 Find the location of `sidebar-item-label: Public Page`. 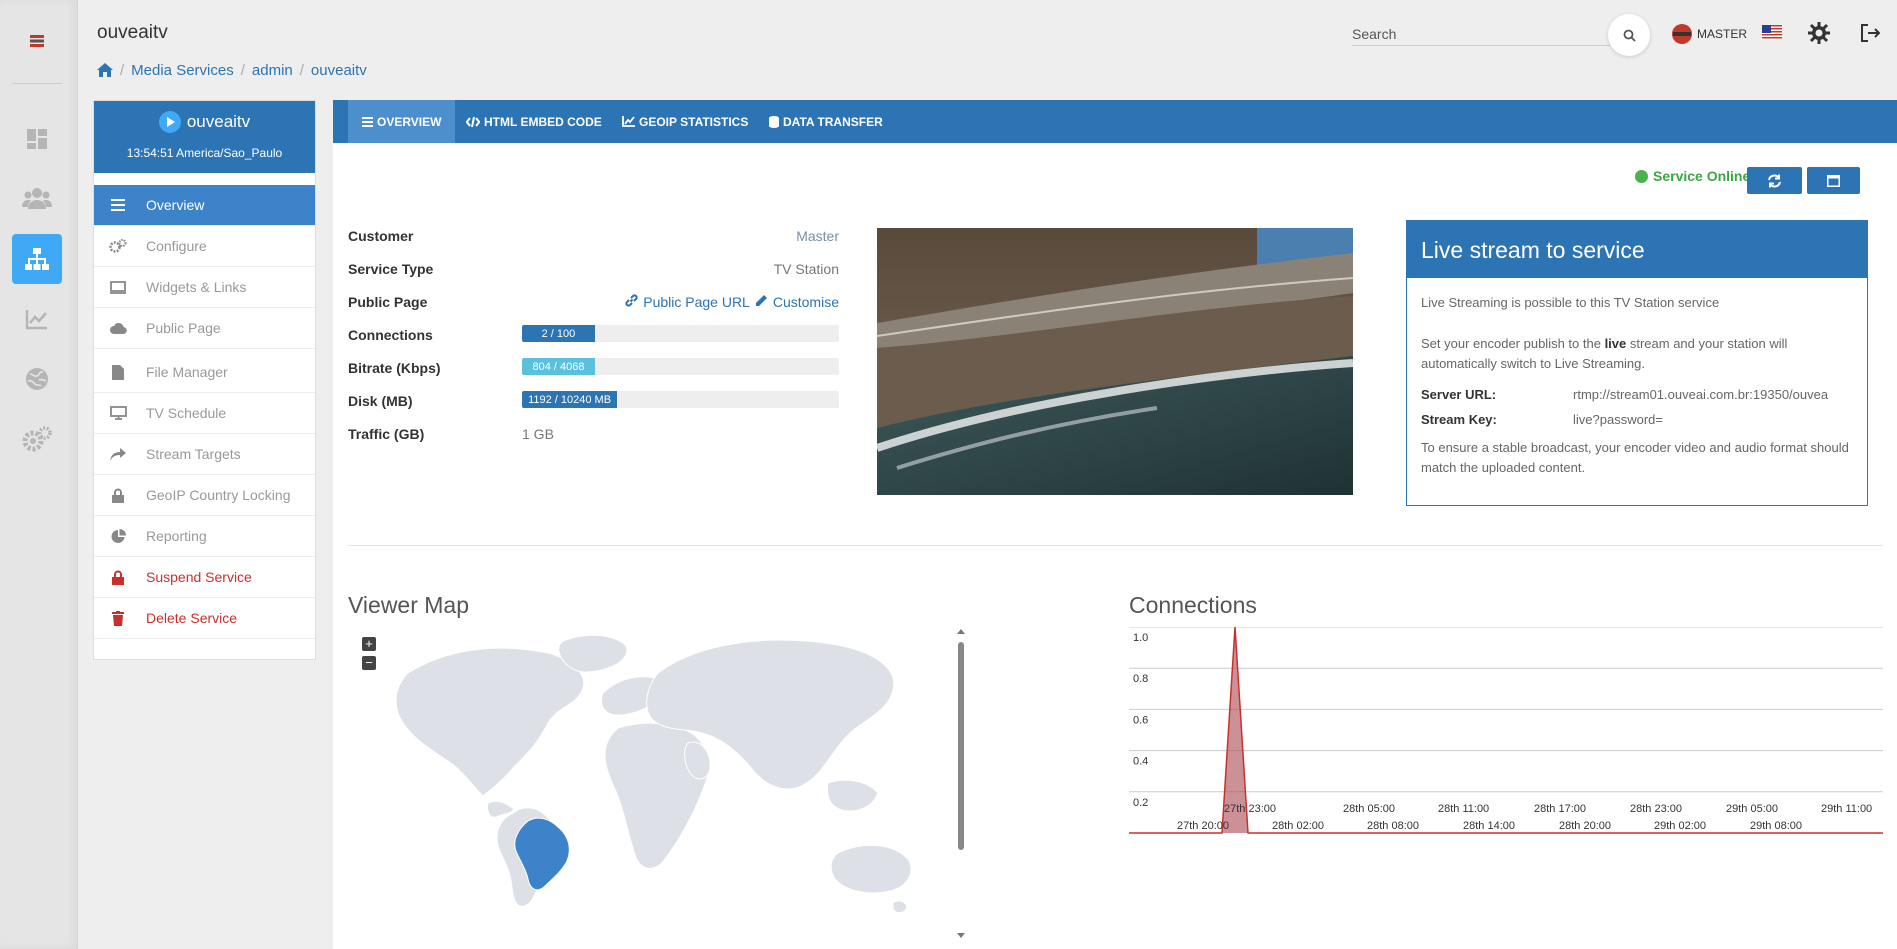

sidebar-item-label: Public Page is located at coordinates (183, 328).